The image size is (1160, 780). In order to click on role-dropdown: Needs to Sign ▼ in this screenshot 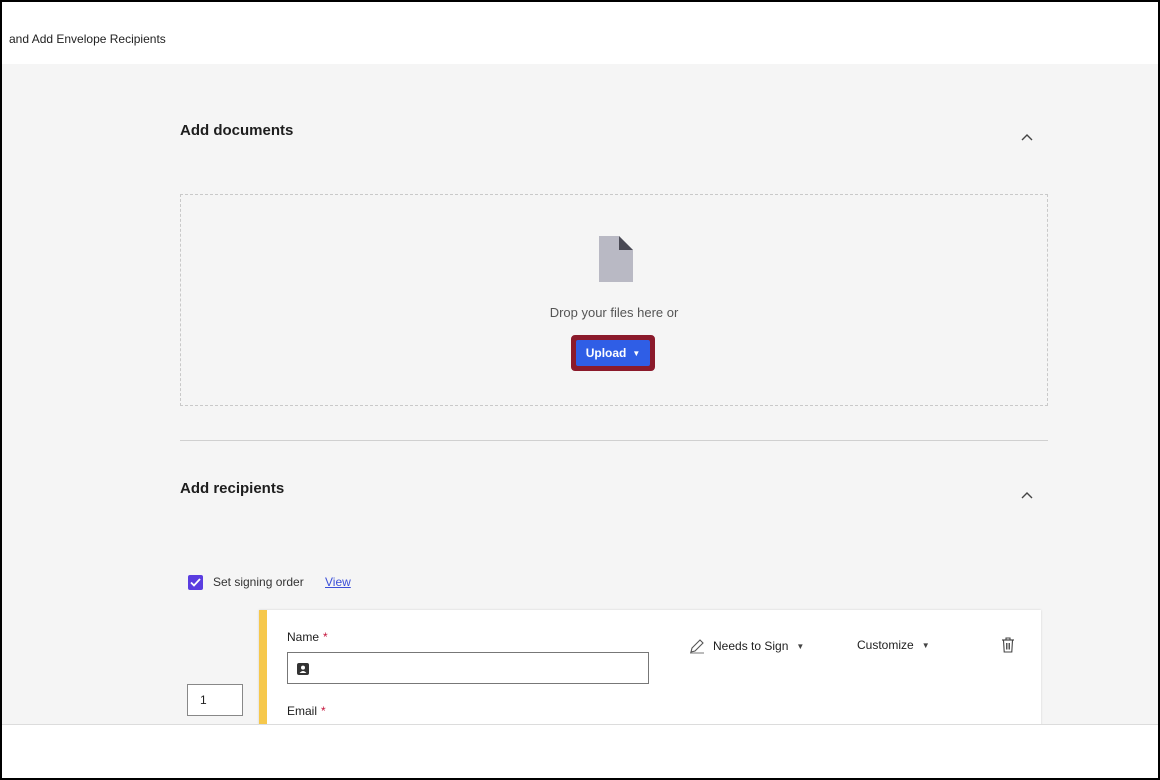, I will do `click(746, 646)`.